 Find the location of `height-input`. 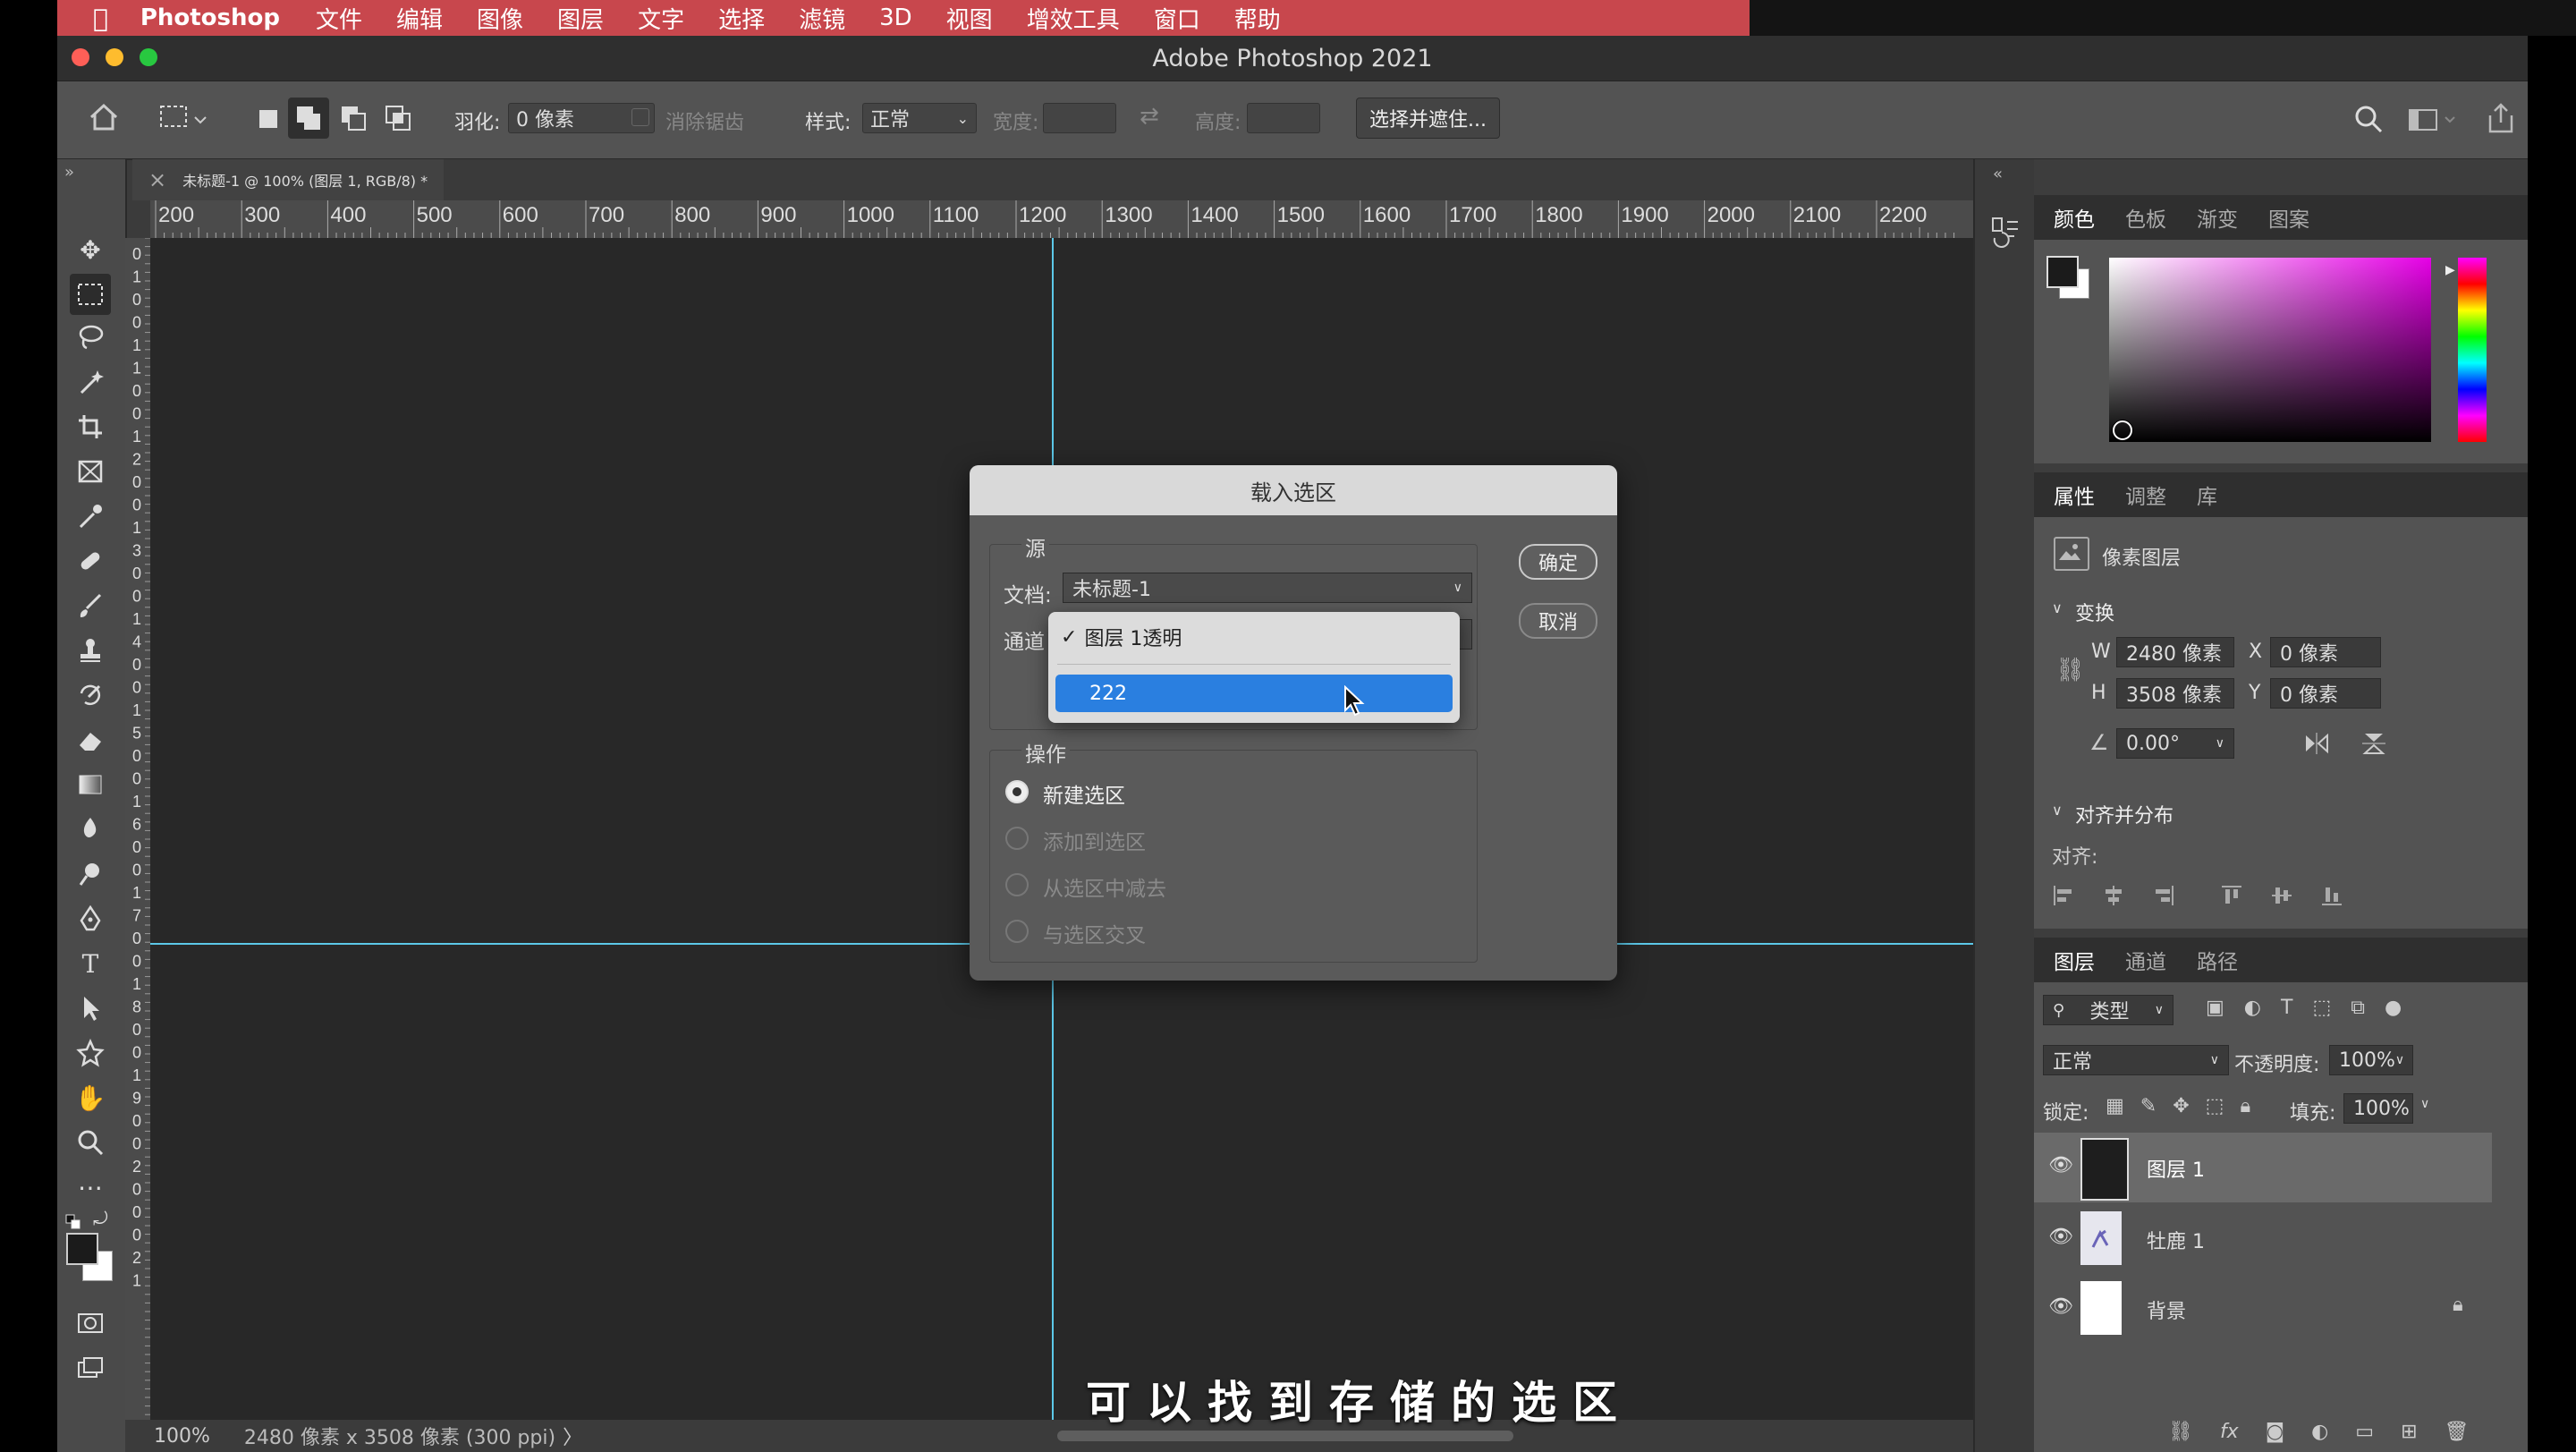

height-input is located at coordinates (1283, 118).